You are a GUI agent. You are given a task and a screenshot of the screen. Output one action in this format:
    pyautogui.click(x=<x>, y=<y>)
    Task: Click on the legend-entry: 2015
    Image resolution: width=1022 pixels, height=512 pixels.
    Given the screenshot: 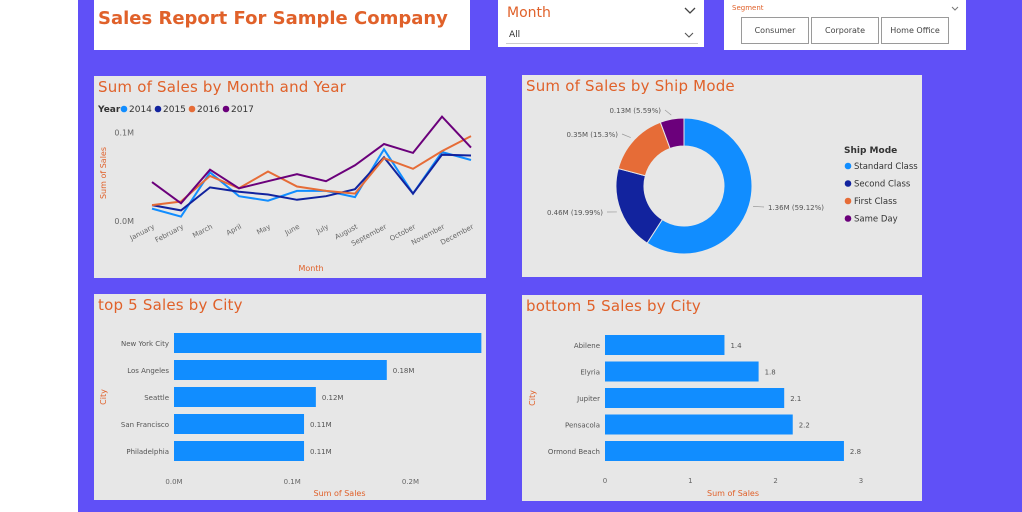 What is the action you would take?
    pyautogui.click(x=174, y=110)
    